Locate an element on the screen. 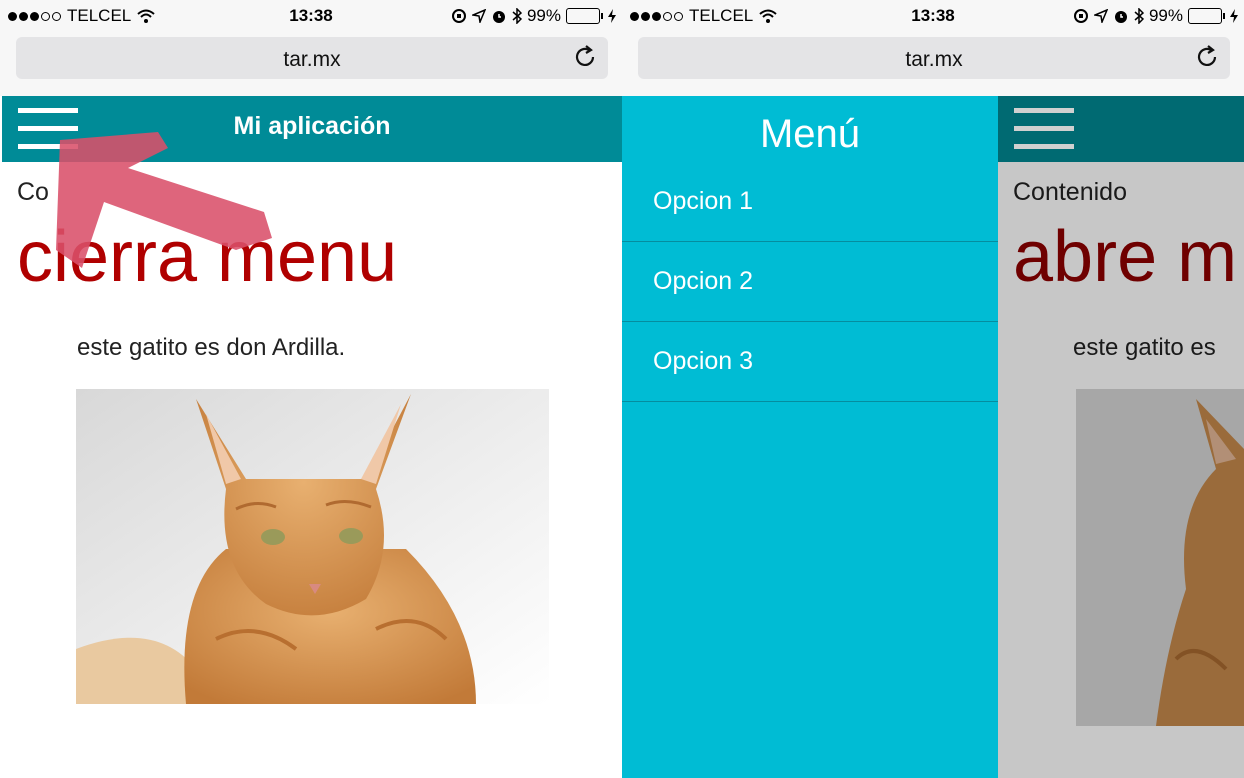  image-caption: este gatito es don Ardilla. is located at coordinates (211, 347).